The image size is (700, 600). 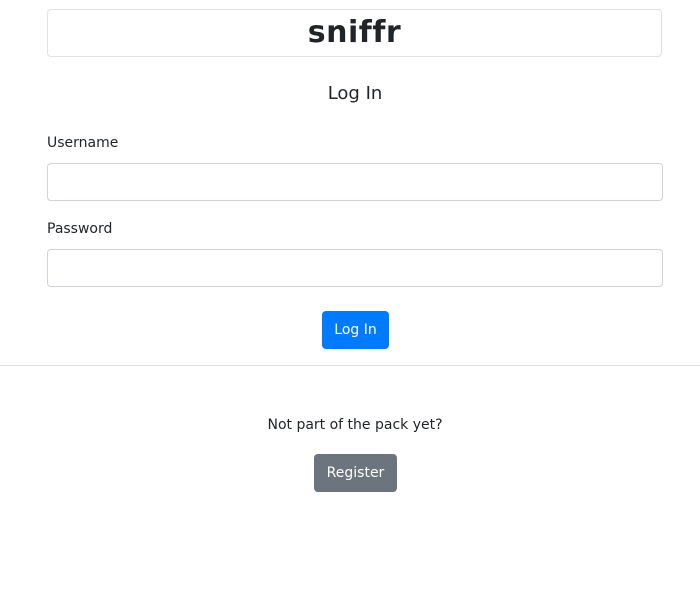 What do you see at coordinates (355, 473) in the screenshot?
I see `register-button: Register` at bounding box center [355, 473].